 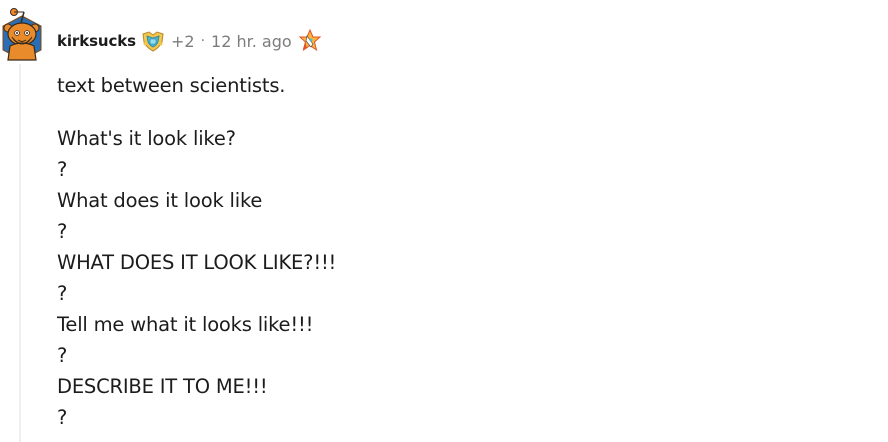 I want to click on comment-text-line: text between scientists., so click(x=171, y=85).